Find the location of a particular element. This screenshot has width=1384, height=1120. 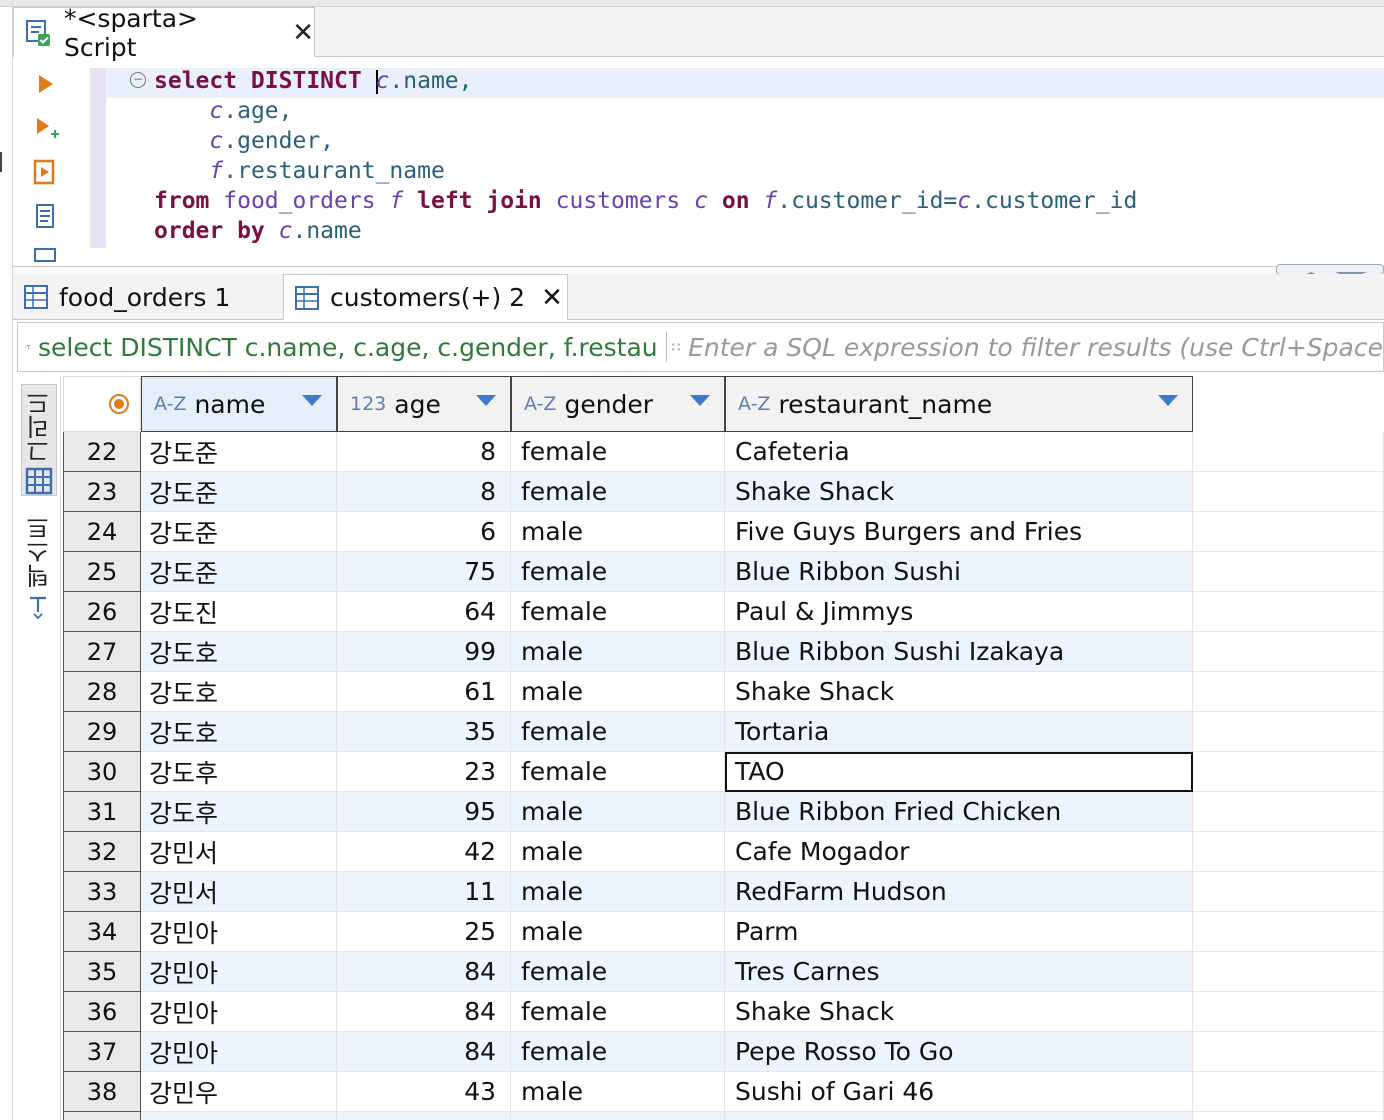

table-row: 33 강민서 11 male RedFarm Hudson is located at coordinates (723, 892).